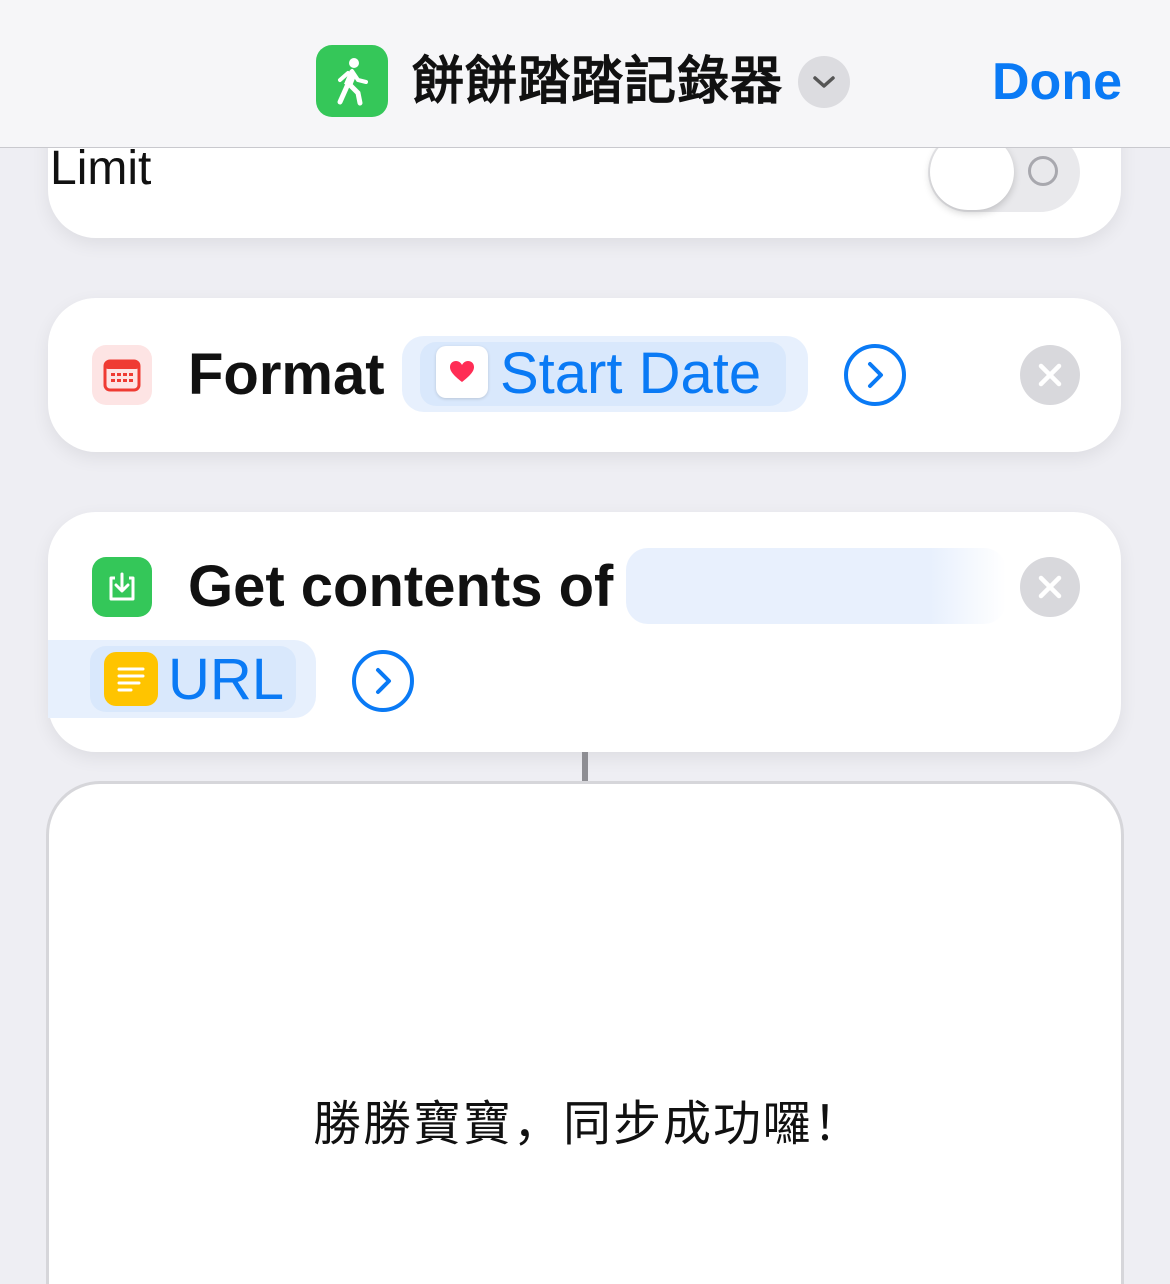 The image size is (1170, 1284). What do you see at coordinates (597, 82) in the screenshot?
I see `shortcut-title: 餅餅踏踏記錄器` at bounding box center [597, 82].